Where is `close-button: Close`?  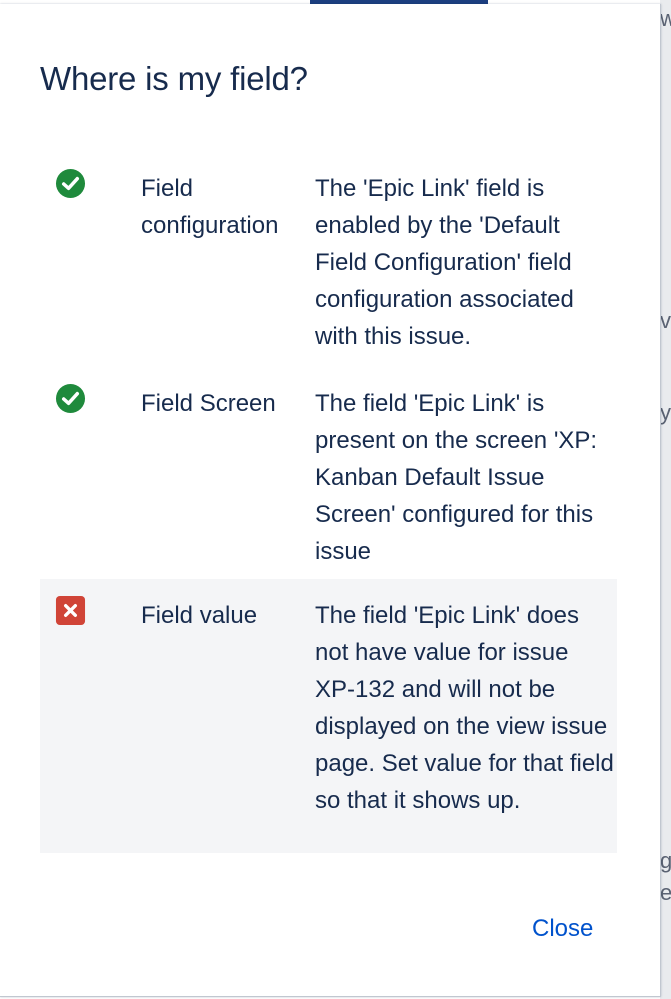
close-button: Close is located at coordinates (562, 929).